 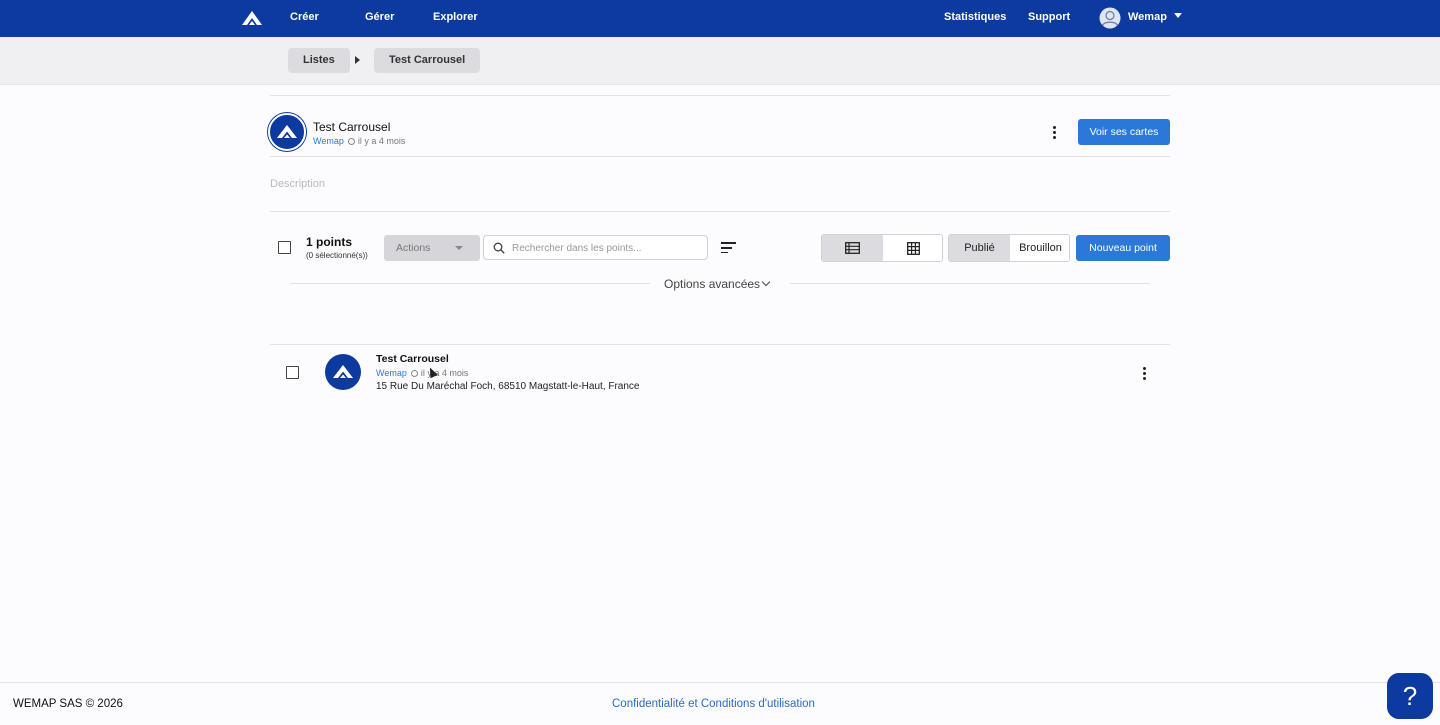 What do you see at coordinates (427, 60) in the screenshot?
I see `breadcrumb-item-current: Test Carrousel` at bounding box center [427, 60].